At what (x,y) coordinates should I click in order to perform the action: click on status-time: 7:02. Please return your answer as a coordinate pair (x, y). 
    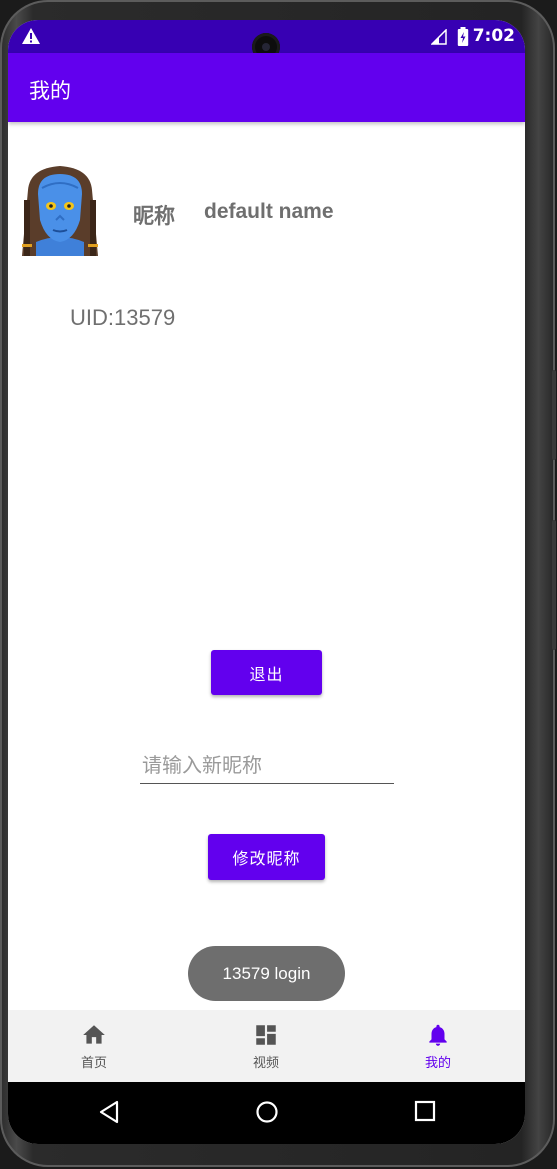
    Looking at the image, I should click on (493, 36).